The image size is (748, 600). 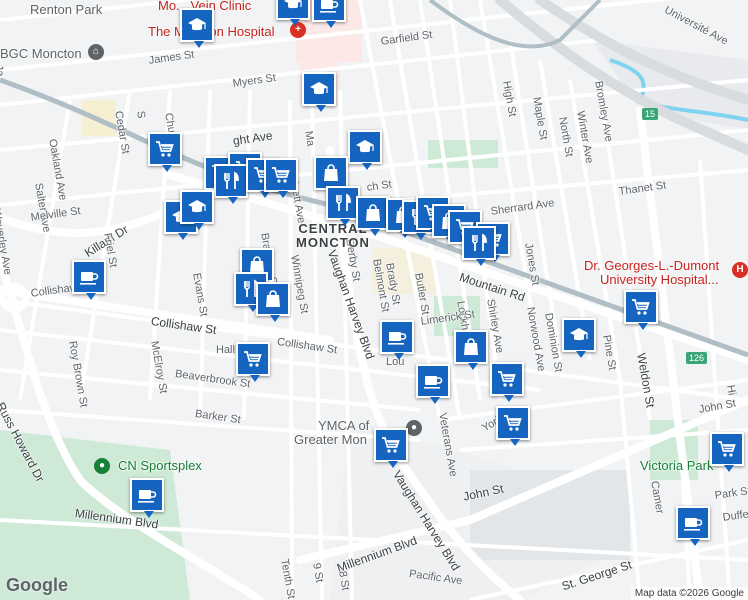 What do you see at coordinates (343, 425) in the screenshot?
I see `poi-label: YMCA of` at bounding box center [343, 425].